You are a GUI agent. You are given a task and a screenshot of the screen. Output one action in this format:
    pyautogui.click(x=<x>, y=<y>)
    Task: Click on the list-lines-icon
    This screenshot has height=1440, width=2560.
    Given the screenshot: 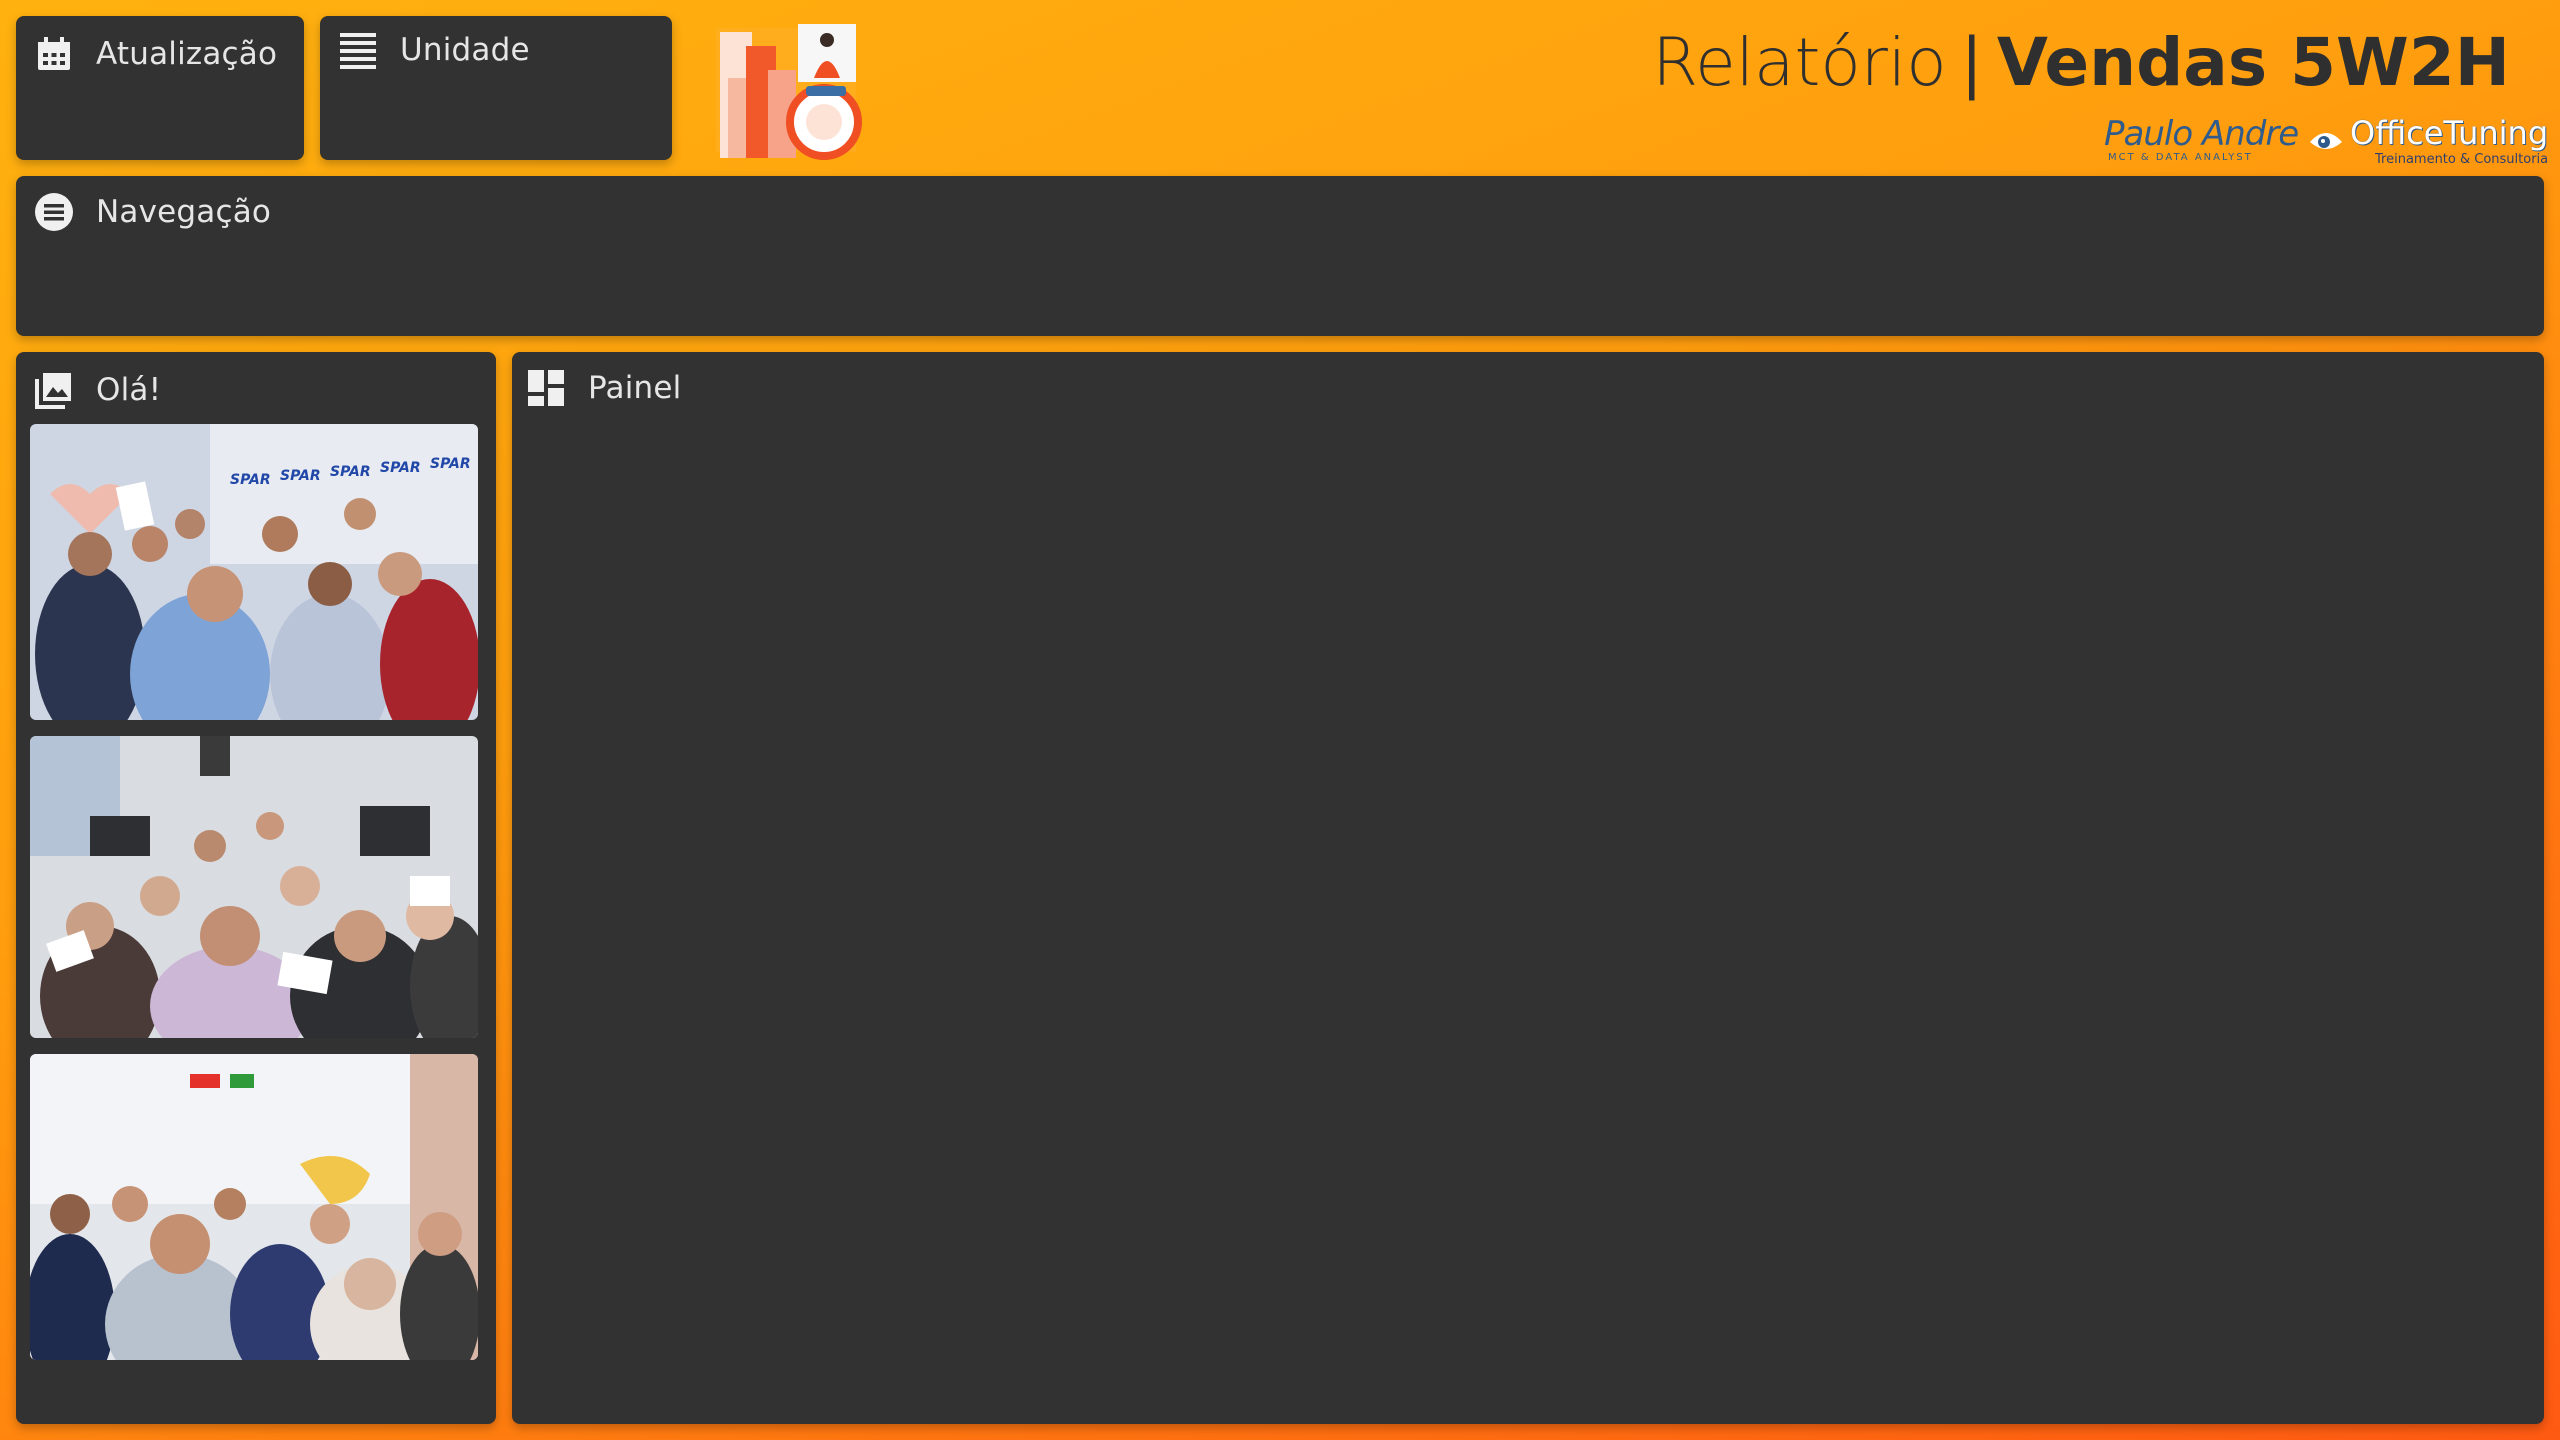 What is the action you would take?
    pyautogui.click(x=358, y=51)
    